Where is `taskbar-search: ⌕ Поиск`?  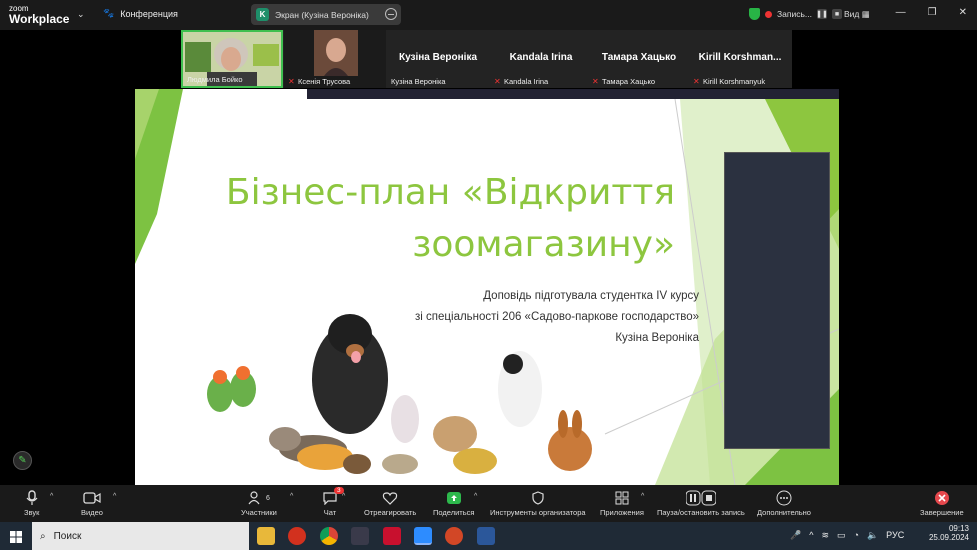 taskbar-search: ⌕ Поиск is located at coordinates (140, 536).